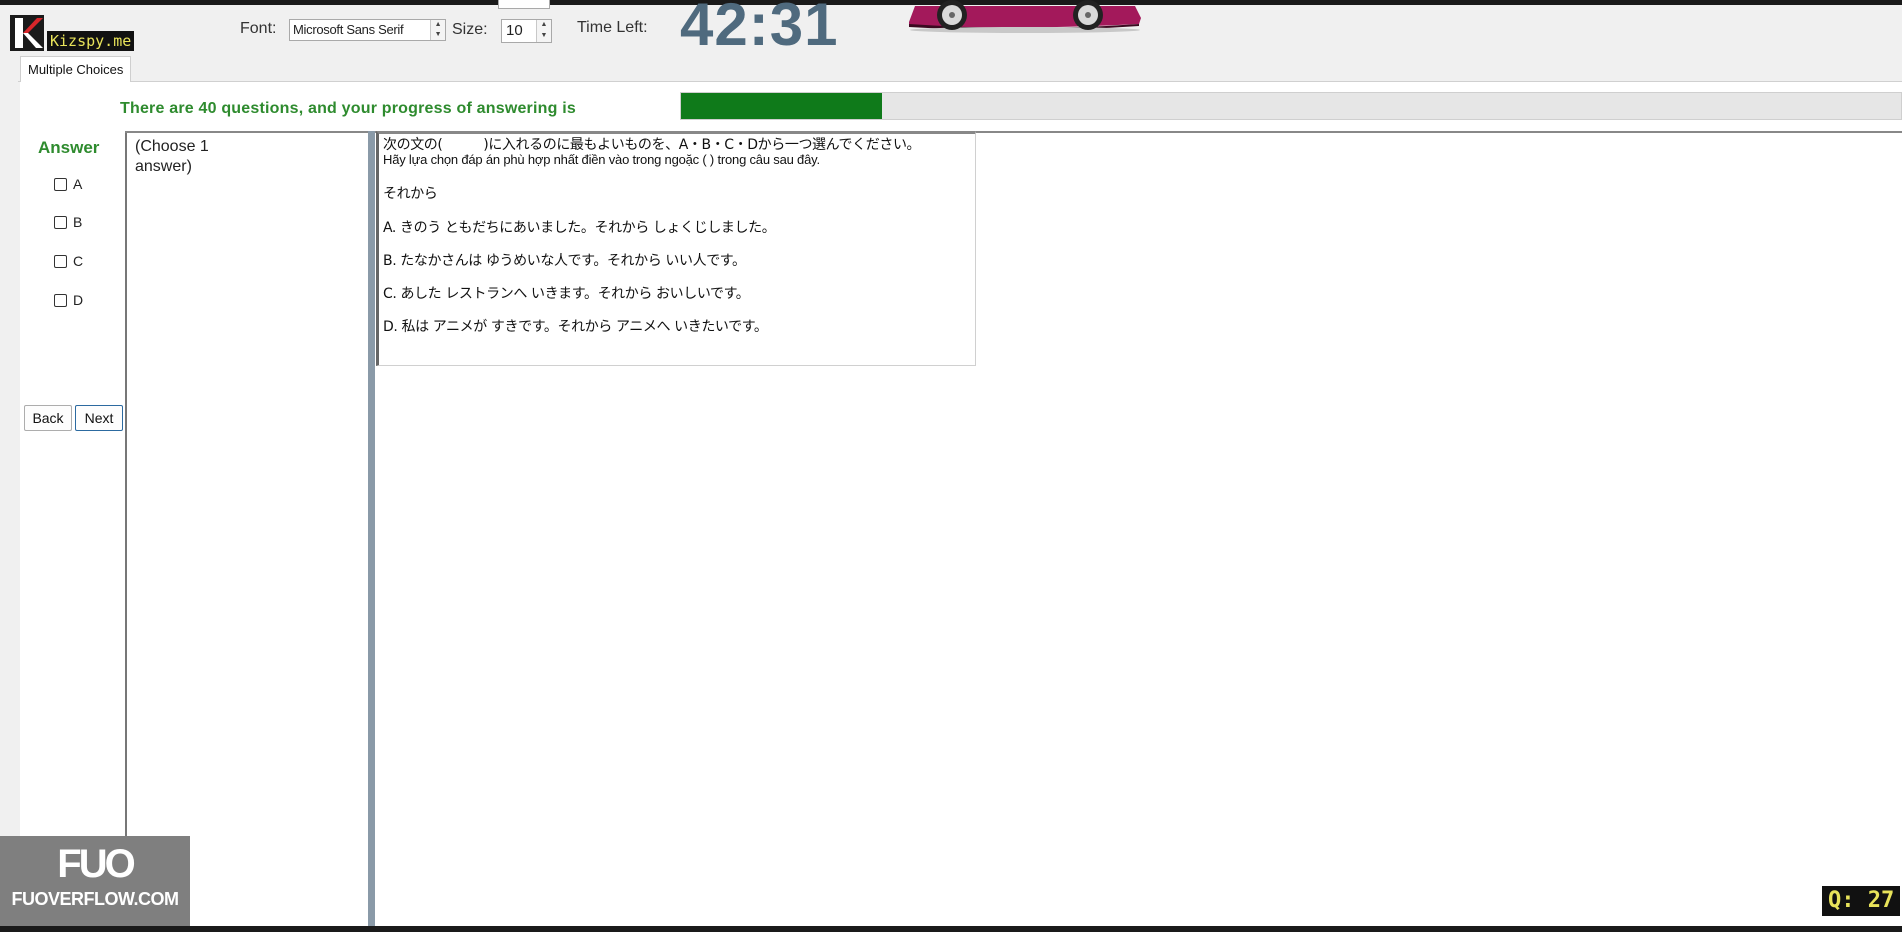 The image size is (1902, 932). What do you see at coordinates (68, 261) in the screenshot?
I see `option-c: C` at bounding box center [68, 261].